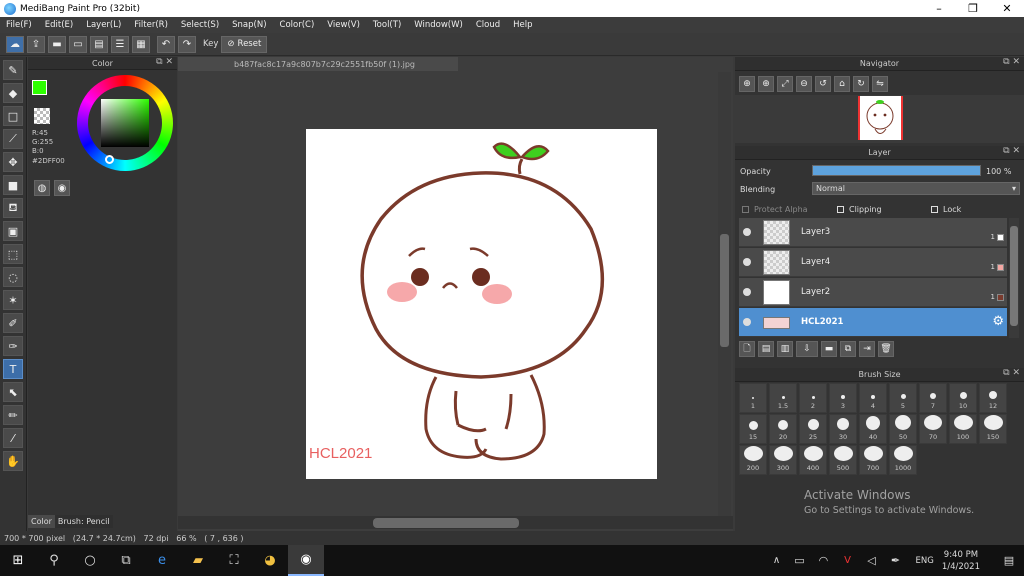  Describe the element at coordinates (843, 429) in the screenshot. I see `brush-size-option: 30` at that location.